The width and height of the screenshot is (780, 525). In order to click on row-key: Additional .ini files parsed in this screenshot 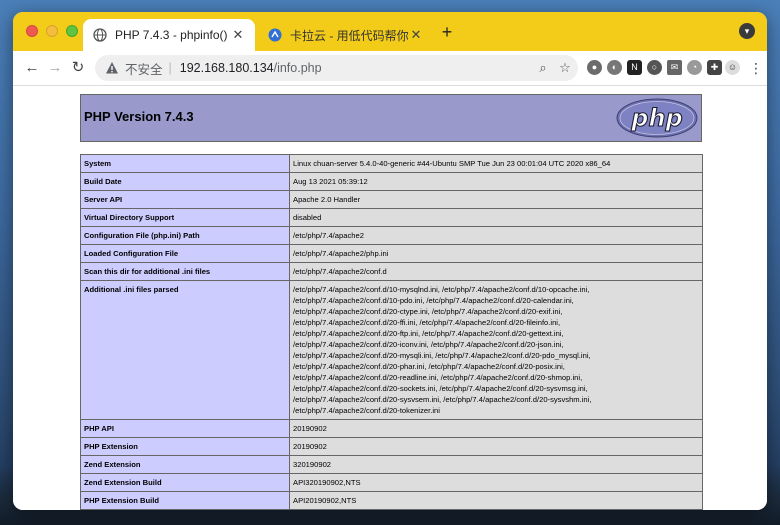, I will do `click(185, 350)`.